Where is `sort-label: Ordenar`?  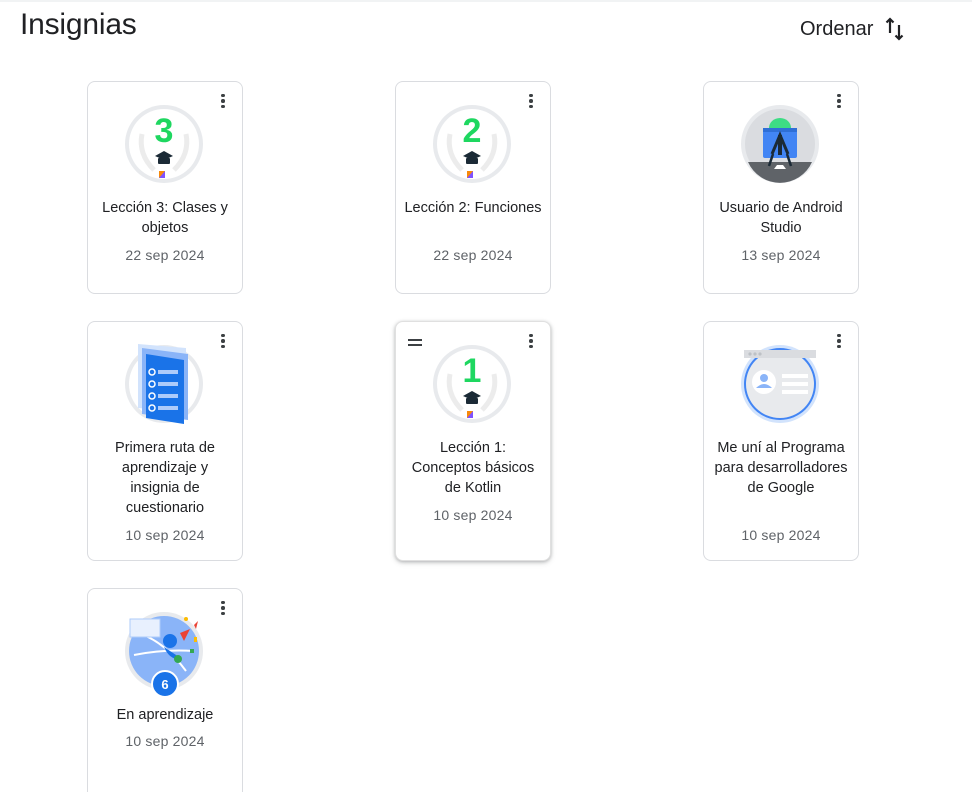 sort-label: Ordenar is located at coordinates (837, 28).